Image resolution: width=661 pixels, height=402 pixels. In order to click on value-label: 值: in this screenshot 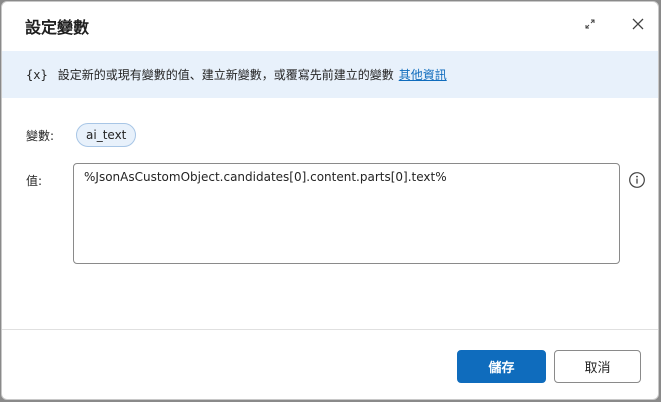, I will do `click(34, 181)`.